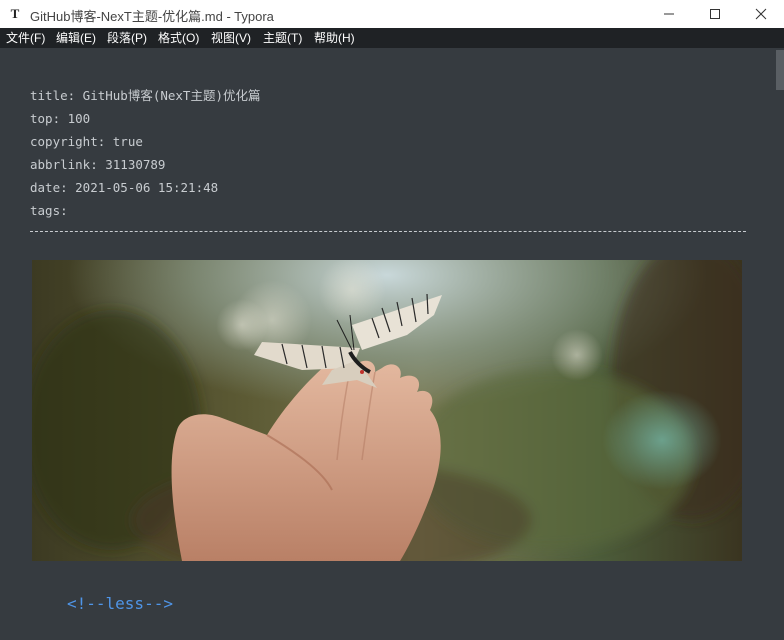 The width and height of the screenshot is (784, 640). What do you see at coordinates (152, 16) in the screenshot?
I see `window-title: GitHub博客-NexT主题-优化篇.md - Typora` at bounding box center [152, 16].